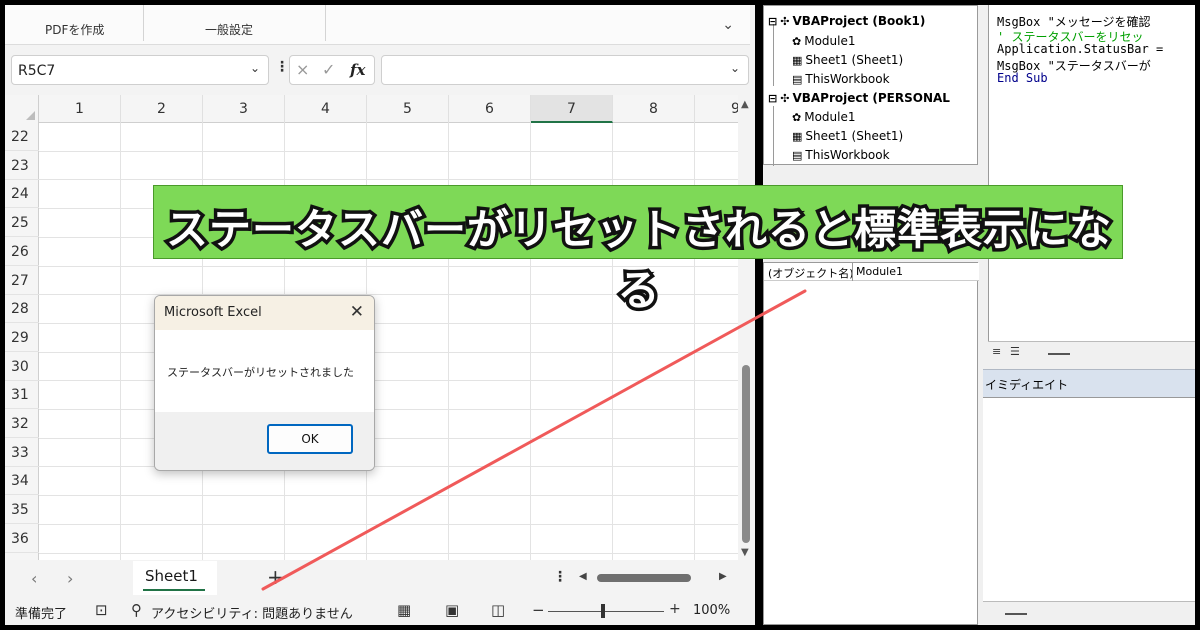 This screenshot has width=1200, height=630. I want to click on column-header: 4, so click(326, 109).